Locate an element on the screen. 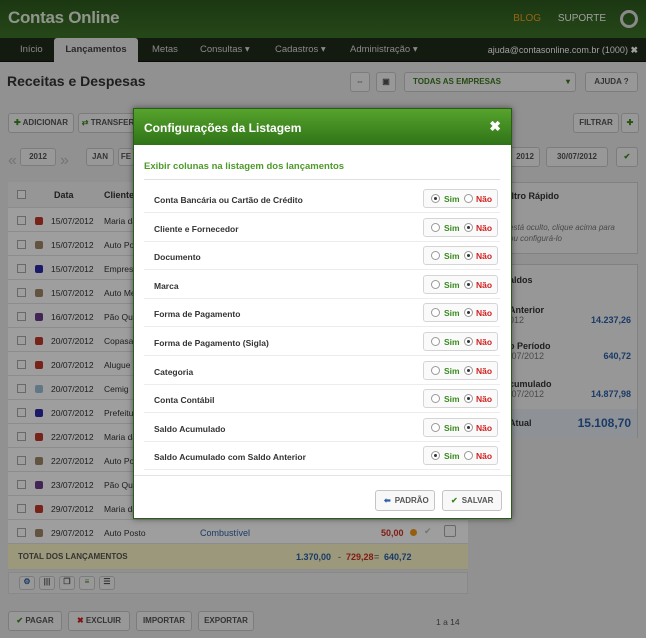 Image resolution: width=646 pixels, height=638 pixels. subtitle-divider is located at coordinates (322, 179).